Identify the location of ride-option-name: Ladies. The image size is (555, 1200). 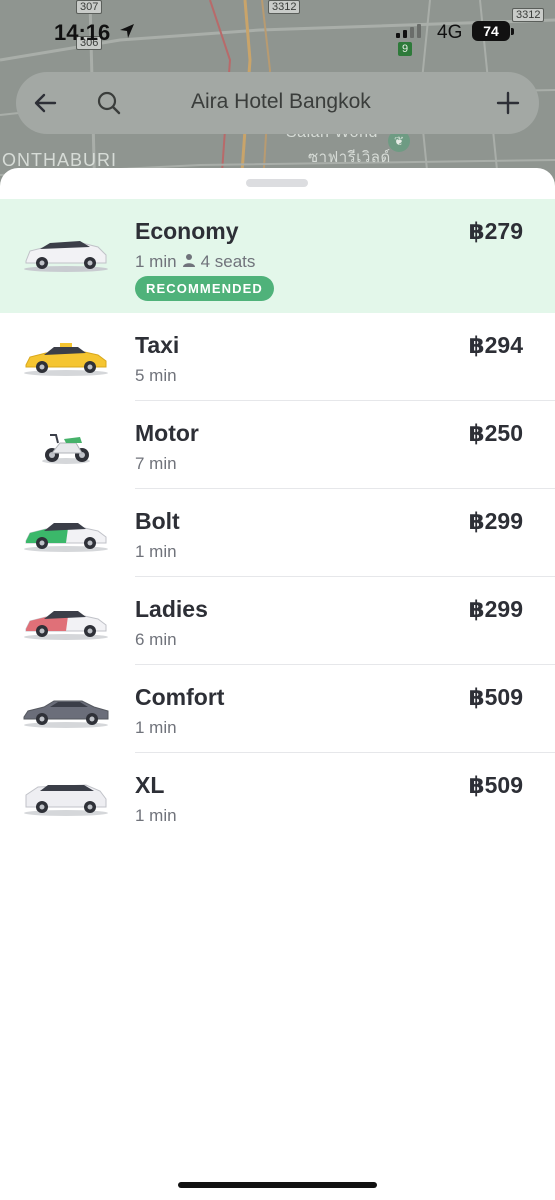
(171, 609).